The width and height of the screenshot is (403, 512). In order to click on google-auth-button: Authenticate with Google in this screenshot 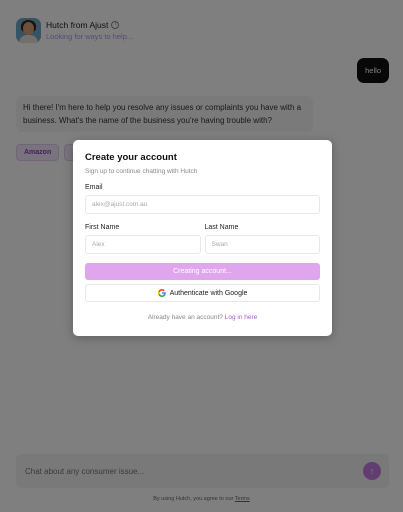, I will do `click(202, 293)`.